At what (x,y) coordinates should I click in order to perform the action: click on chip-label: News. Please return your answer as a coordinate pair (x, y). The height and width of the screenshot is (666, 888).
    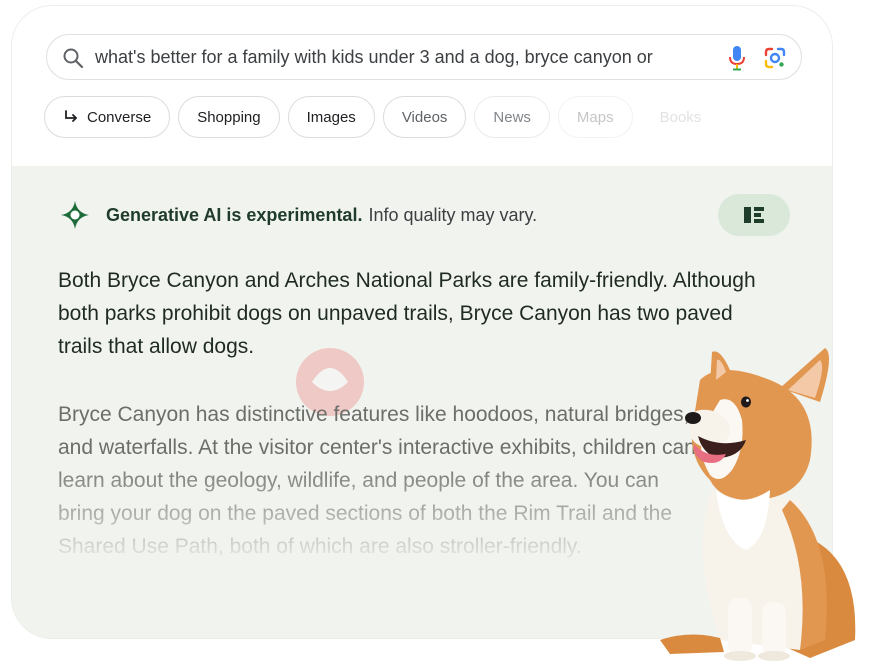
    Looking at the image, I should click on (512, 117).